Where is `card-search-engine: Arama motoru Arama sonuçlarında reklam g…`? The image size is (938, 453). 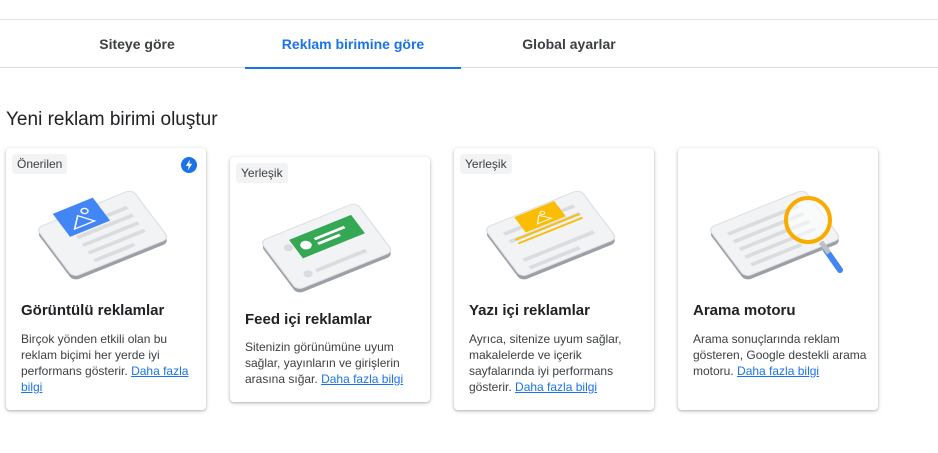 card-search-engine: Arama motoru Arama sonuçlarında reklam g… is located at coordinates (778, 279).